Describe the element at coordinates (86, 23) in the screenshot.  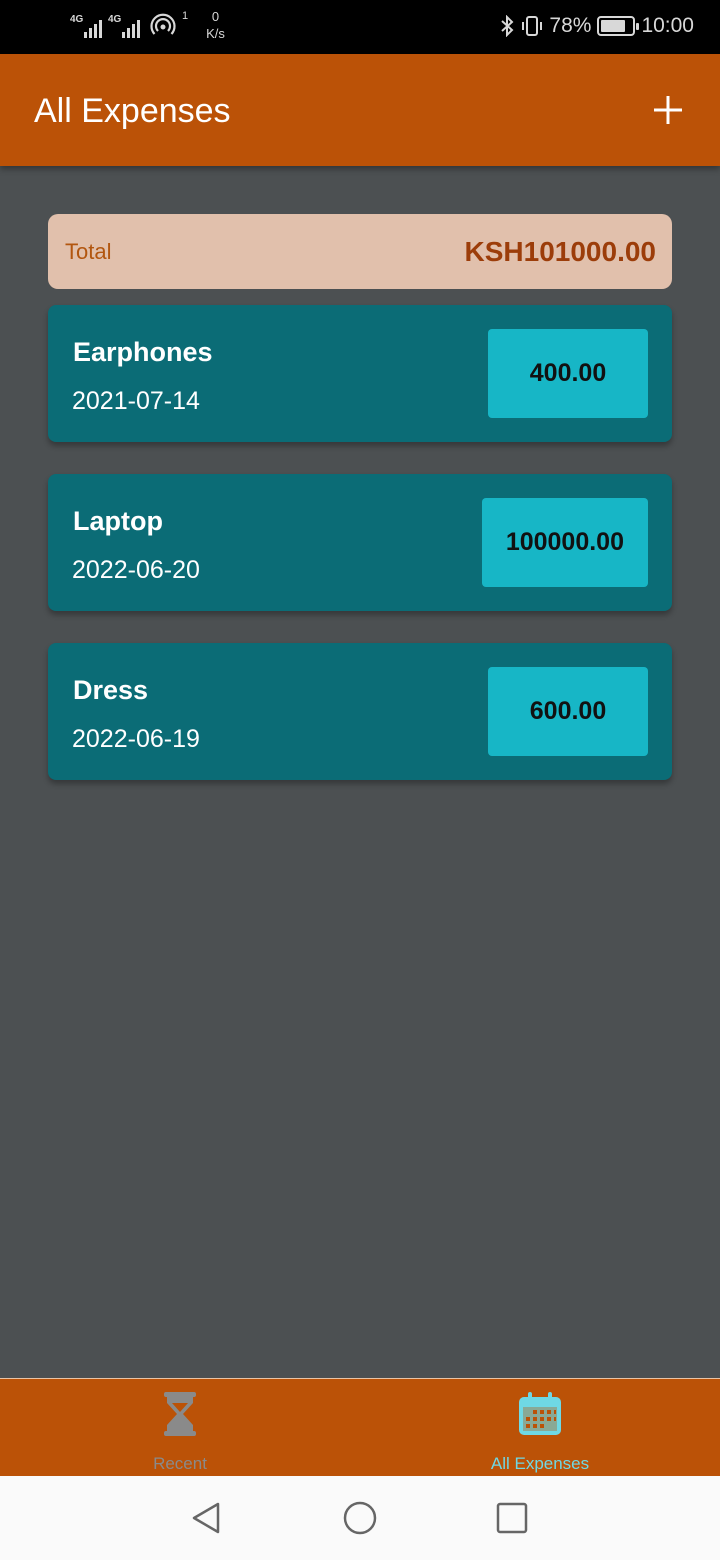
I see `signal-icon: 4G` at that location.